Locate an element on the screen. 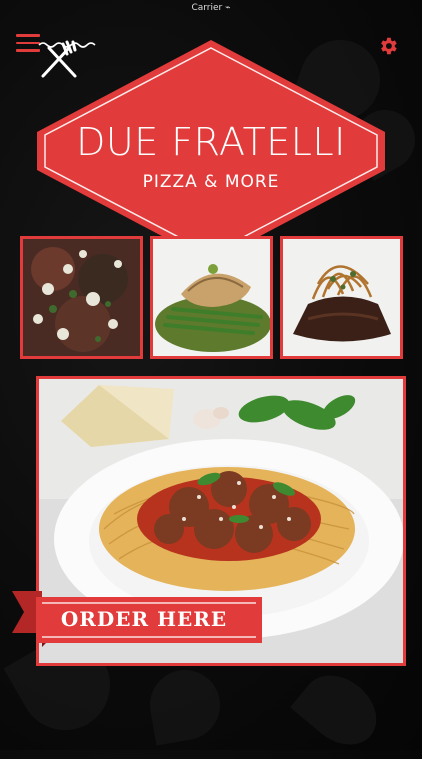  order-here-button: ORDER HERE is located at coordinates (144, 619).